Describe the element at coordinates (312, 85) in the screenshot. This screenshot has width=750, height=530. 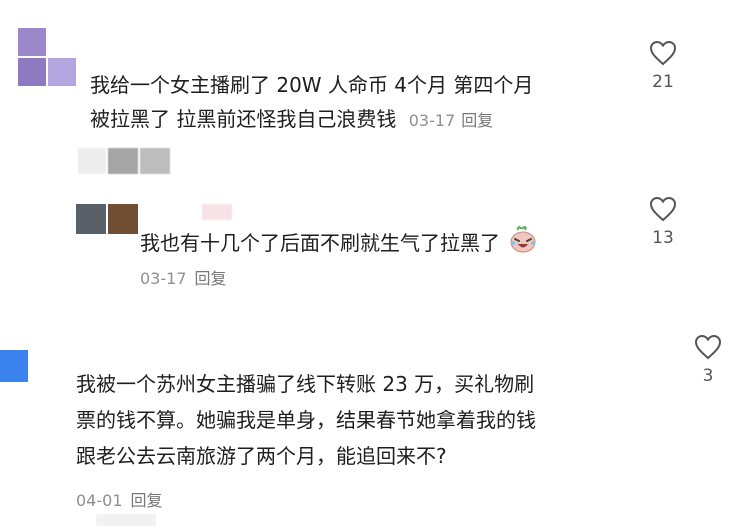
I see `comment-line: 我给一个女主播刷了 20W 人命币 4个月 第四个月` at that location.